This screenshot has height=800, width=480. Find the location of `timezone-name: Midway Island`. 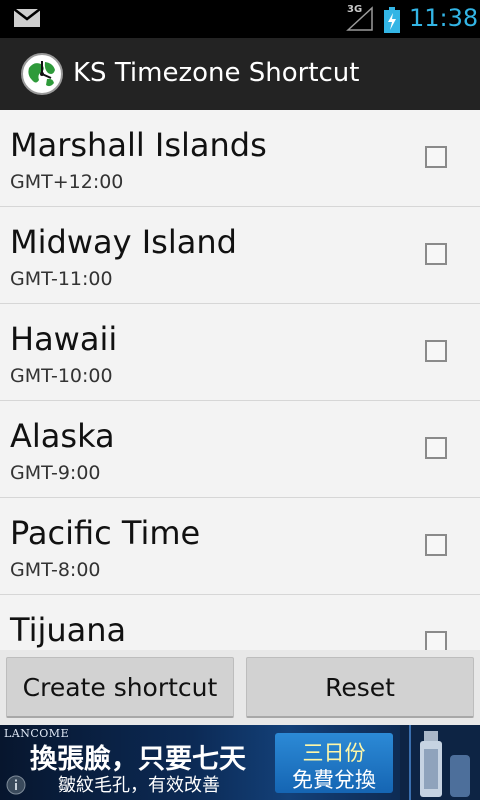

timezone-name: Midway Island is located at coordinates (123, 242).